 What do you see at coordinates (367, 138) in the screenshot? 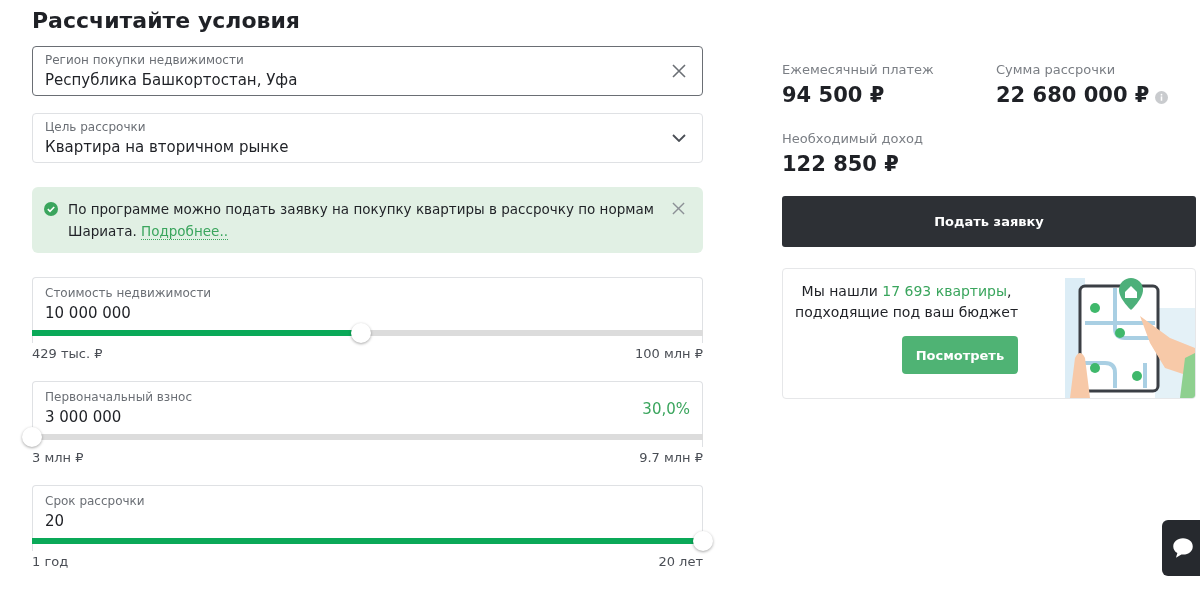
I see `purpose-dropdown: Цель рассрочки Квартира на вторичном рынке` at bounding box center [367, 138].